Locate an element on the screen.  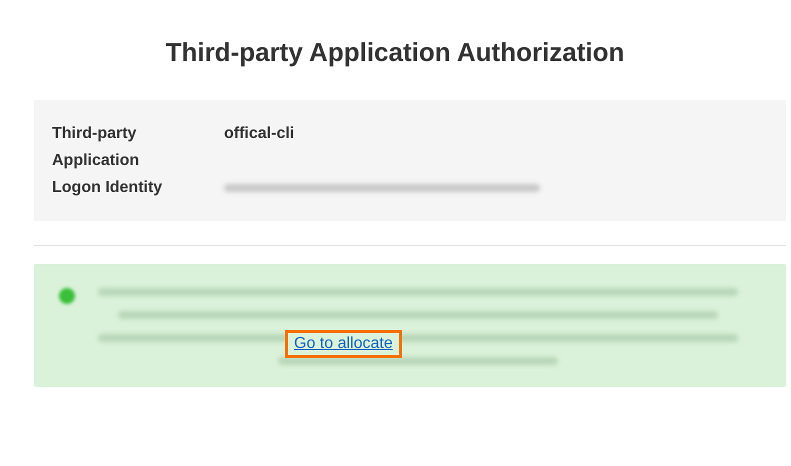
allocate-link: Go to allocate is located at coordinates (343, 343).